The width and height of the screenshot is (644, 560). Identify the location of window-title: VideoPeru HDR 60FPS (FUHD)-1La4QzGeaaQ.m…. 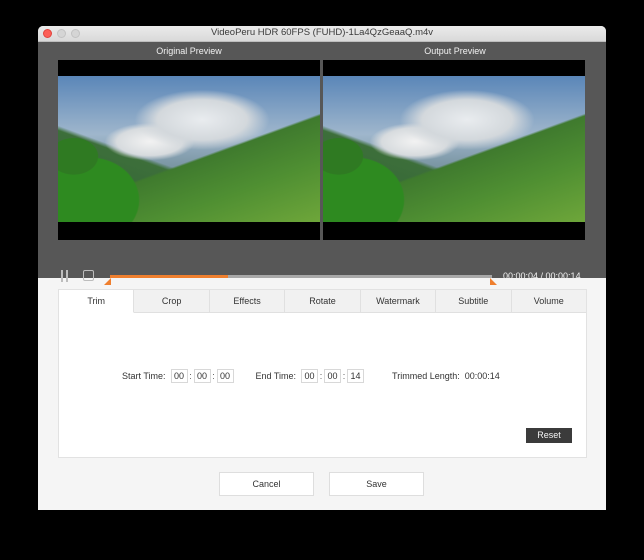
(322, 32).